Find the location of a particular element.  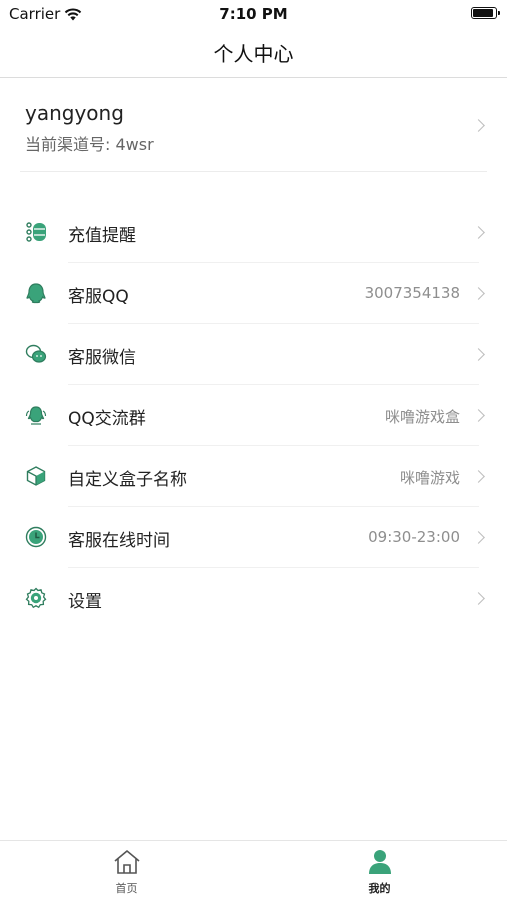

menu-item-qq-group: QQ交流群 咪噜游戏盒 is located at coordinates (253, 415).